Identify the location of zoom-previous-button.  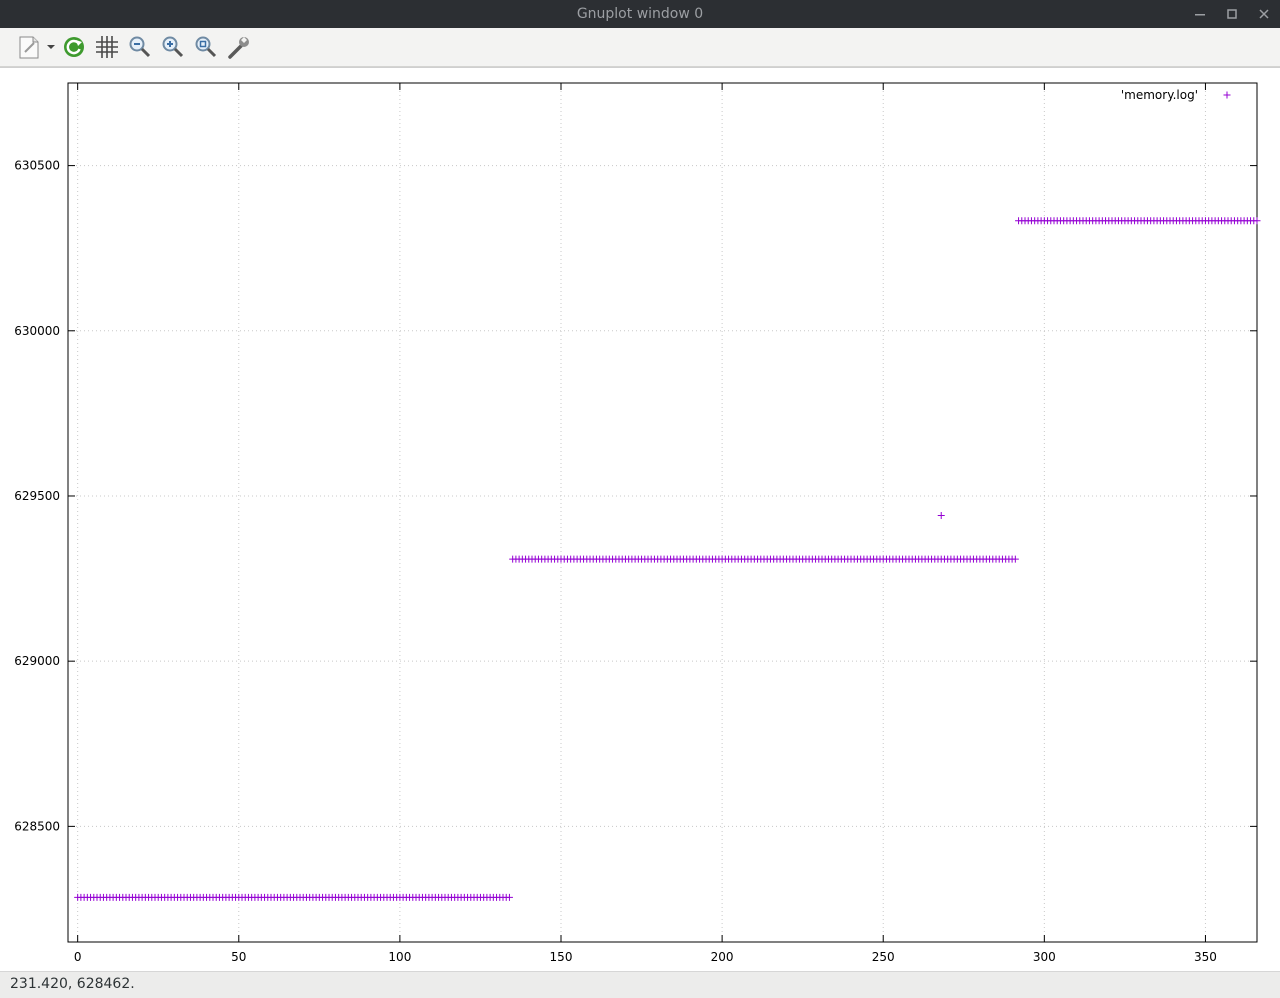
(140, 47).